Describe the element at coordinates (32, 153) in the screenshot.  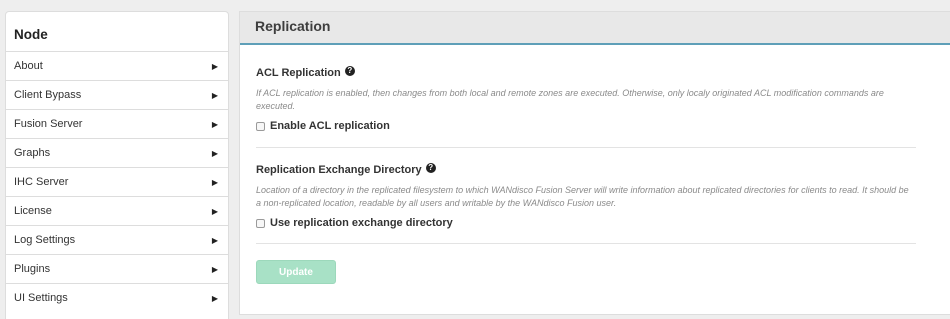
I see `sidebar-item-label: Graphs` at that location.